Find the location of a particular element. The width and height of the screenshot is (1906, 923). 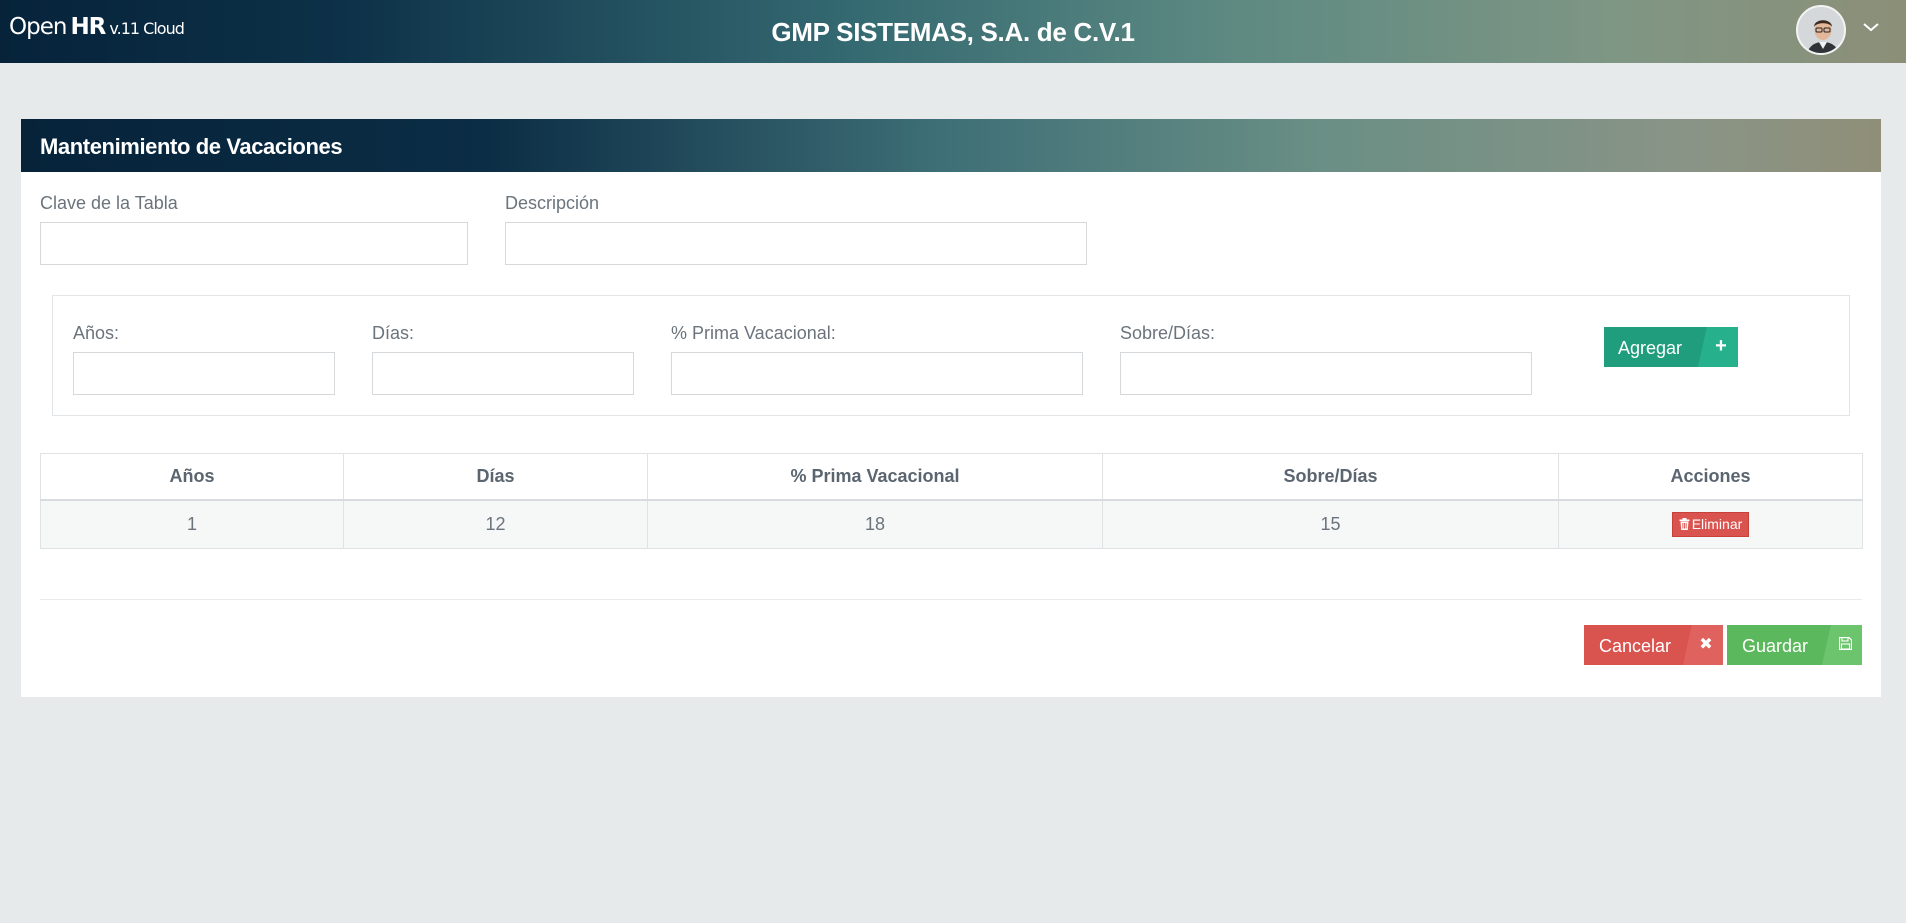

sobre-input is located at coordinates (1326, 373).